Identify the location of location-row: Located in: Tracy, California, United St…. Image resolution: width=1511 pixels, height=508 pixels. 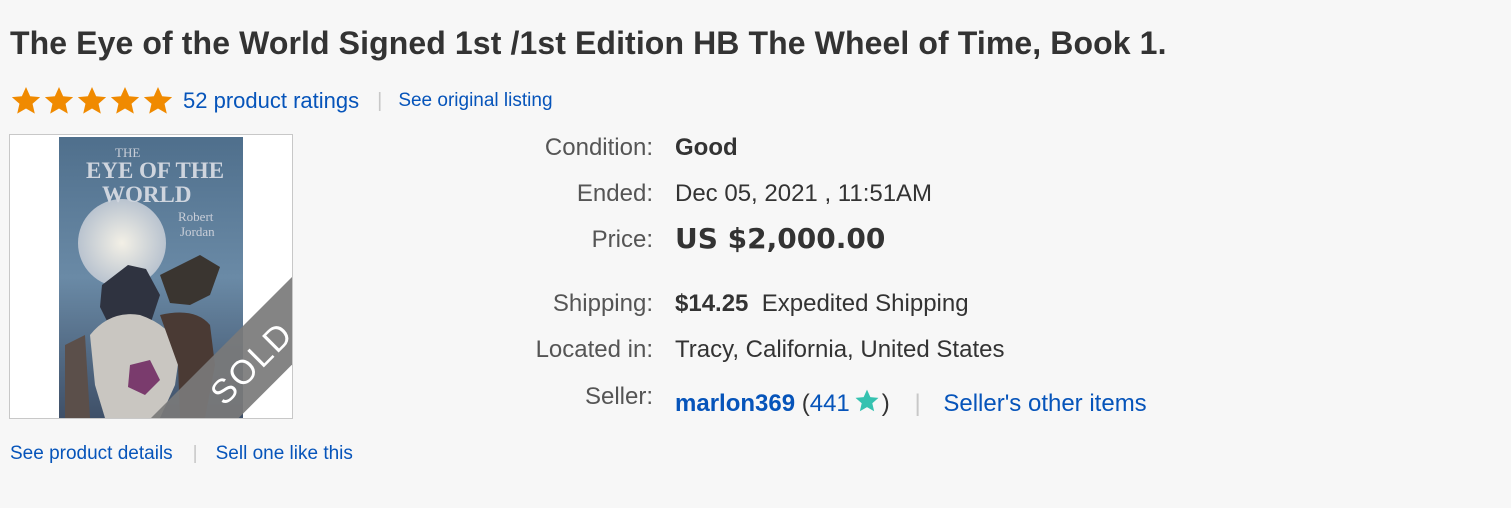
(600, 351).